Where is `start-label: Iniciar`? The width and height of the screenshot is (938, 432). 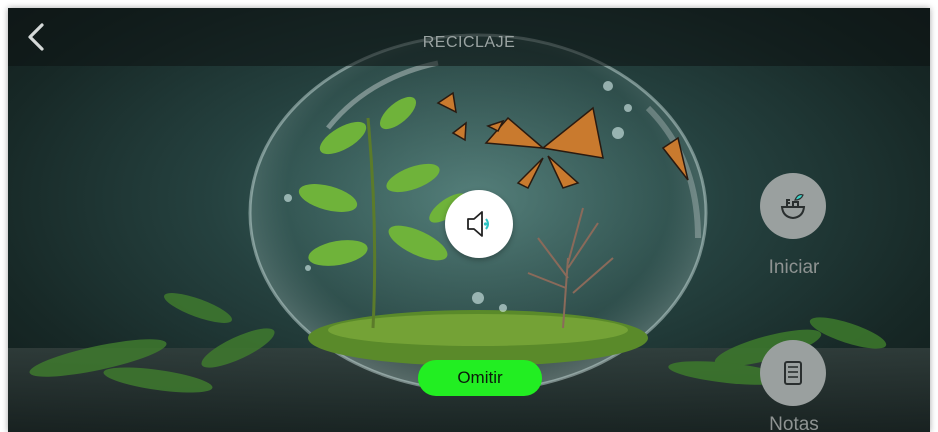 start-label: Iniciar is located at coordinates (794, 267).